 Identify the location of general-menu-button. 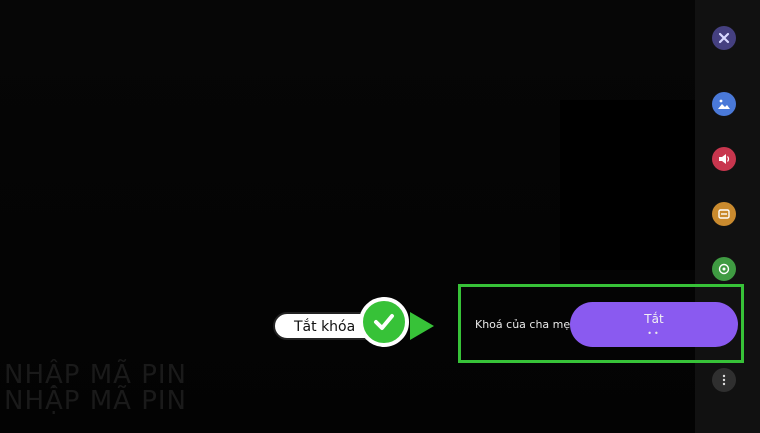
(724, 214).